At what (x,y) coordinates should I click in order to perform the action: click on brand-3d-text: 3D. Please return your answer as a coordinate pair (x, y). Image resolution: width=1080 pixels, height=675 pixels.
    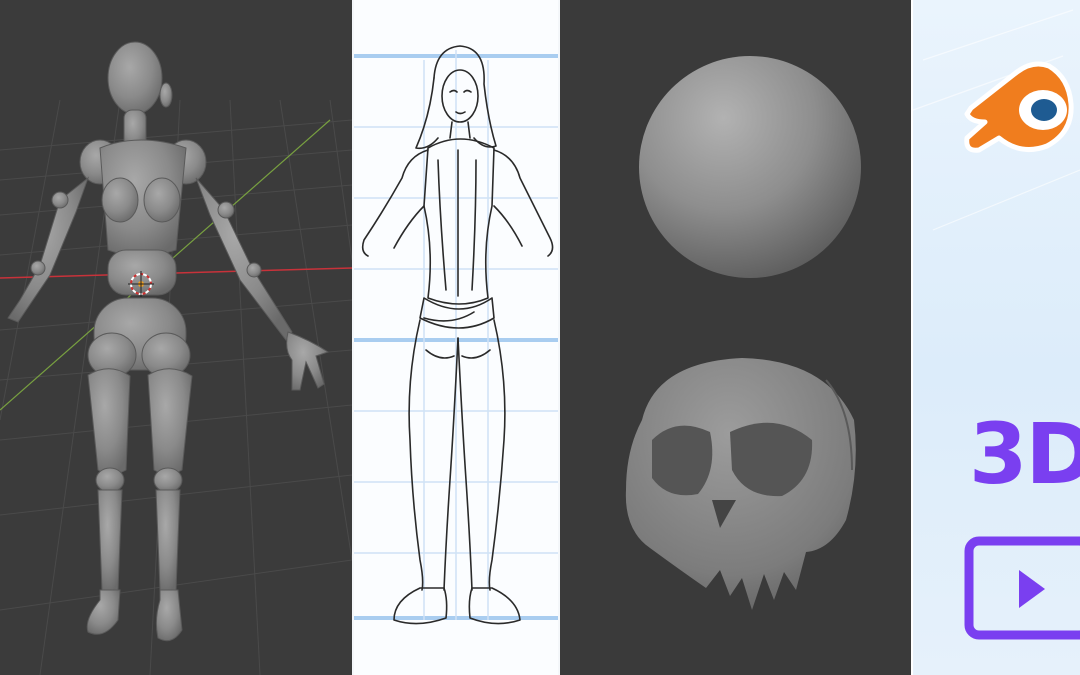
    Looking at the image, I should click on (1024, 454).